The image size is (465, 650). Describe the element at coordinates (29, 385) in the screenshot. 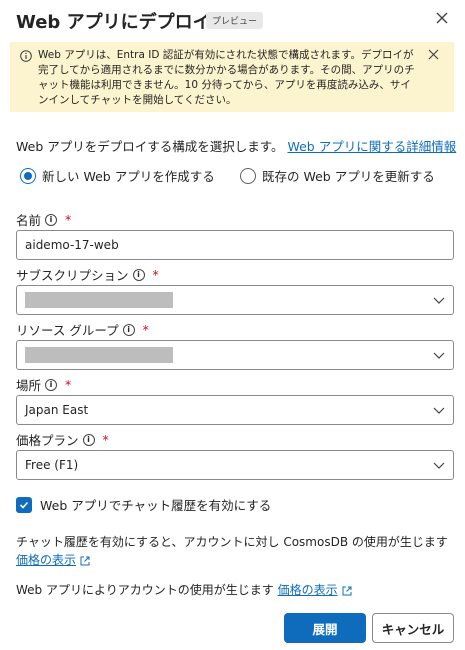

I see `location-label: 場所` at that location.